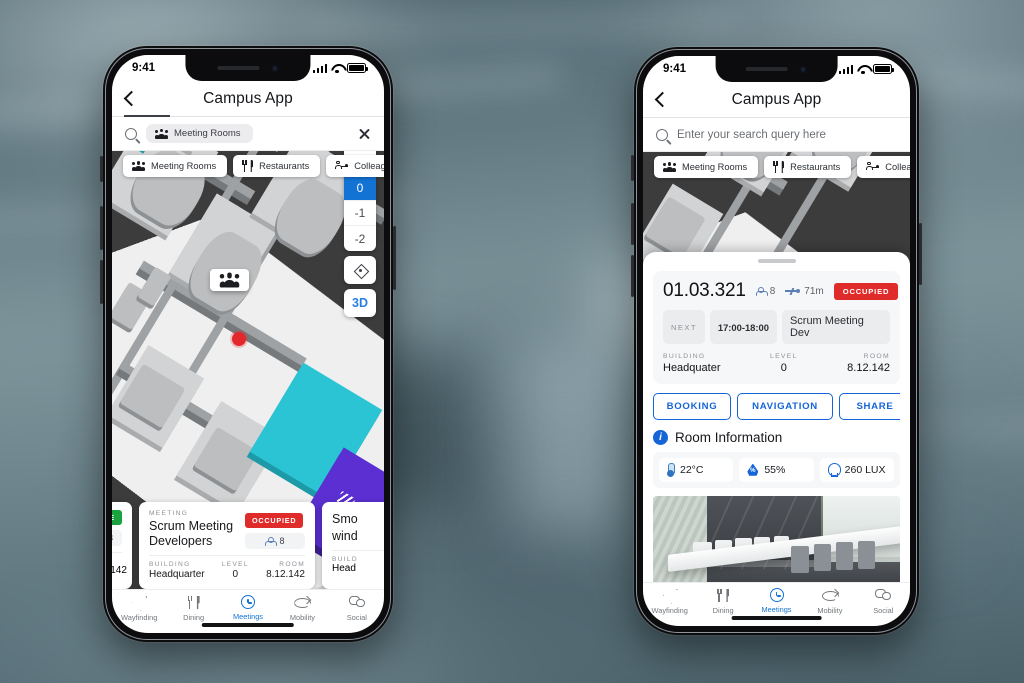  I want to click on room-card-partial-right: Smo wind BUILD Head, so click(353, 545).